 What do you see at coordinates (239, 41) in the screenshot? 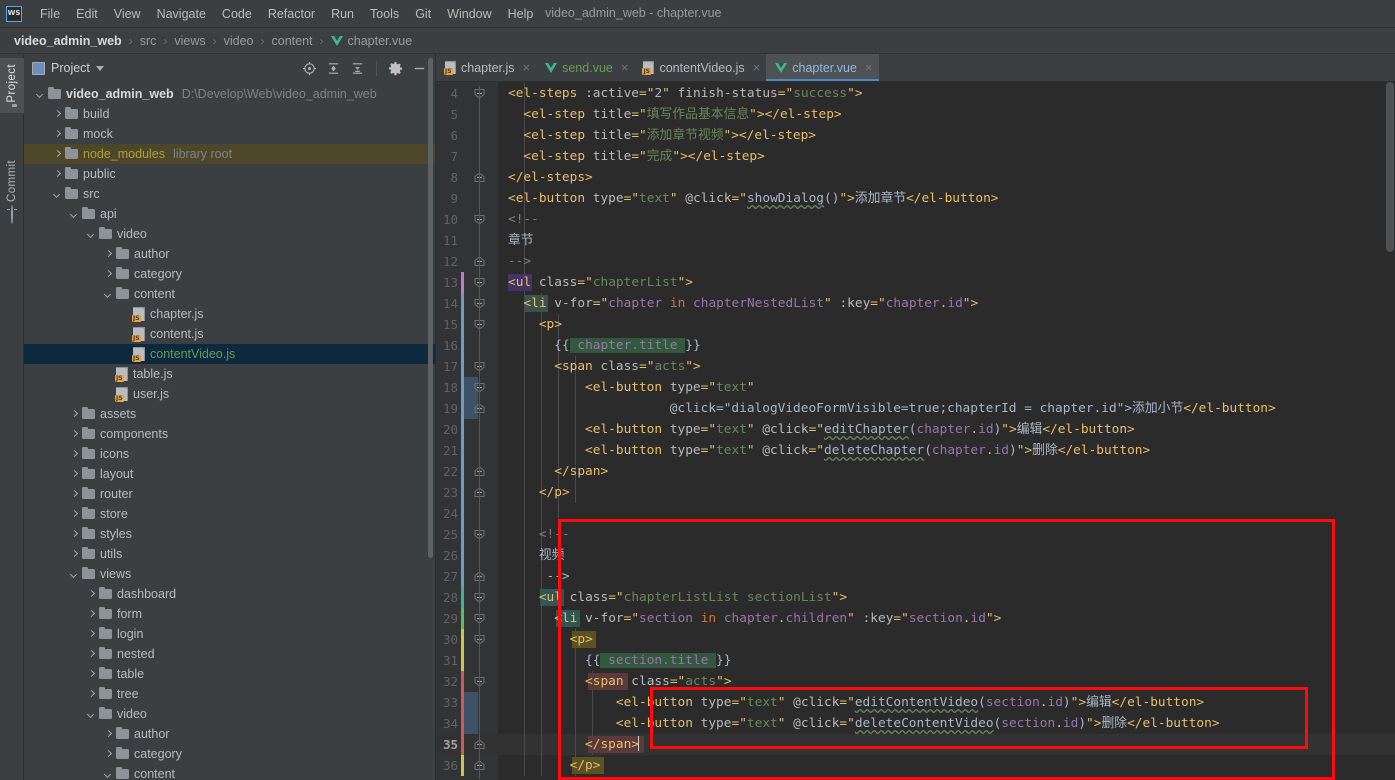
I see `breadcrumb-segment-video: video` at bounding box center [239, 41].